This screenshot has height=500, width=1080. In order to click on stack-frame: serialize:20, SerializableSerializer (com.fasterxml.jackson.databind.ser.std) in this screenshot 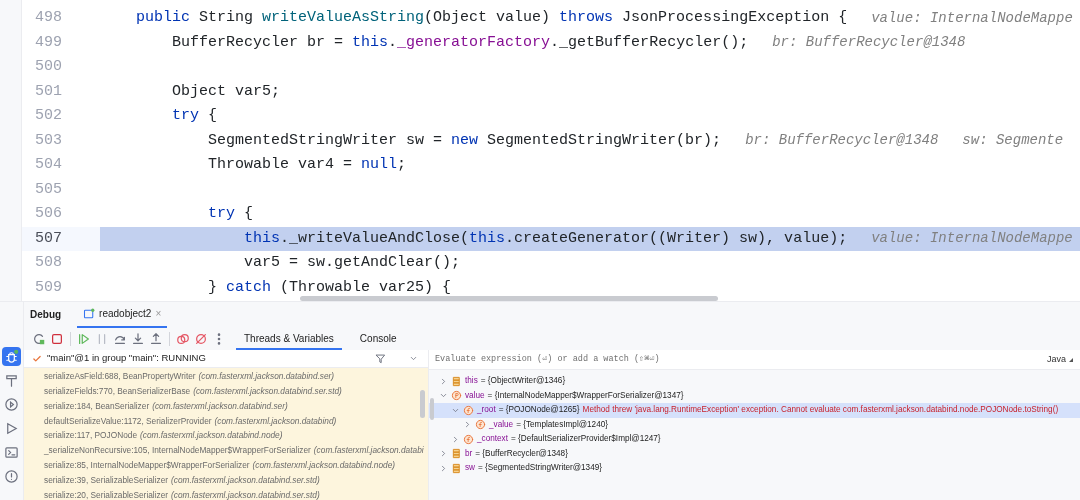, I will do `click(236, 493)`.